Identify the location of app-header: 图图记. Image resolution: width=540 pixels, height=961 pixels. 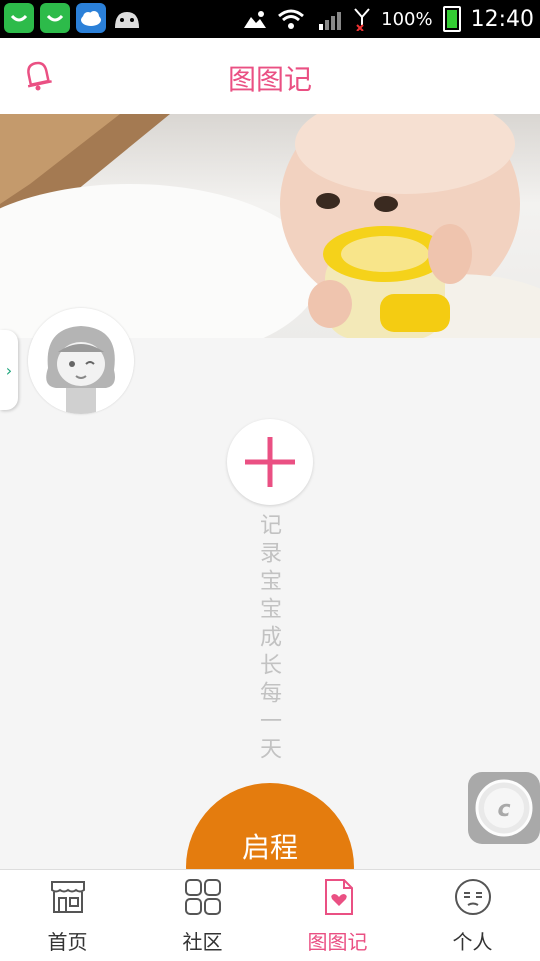
(270, 76).